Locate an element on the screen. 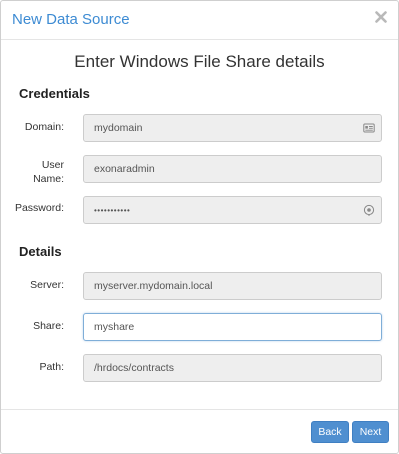 The image size is (399, 454). domain-field: mydomain is located at coordinates (232, 128).